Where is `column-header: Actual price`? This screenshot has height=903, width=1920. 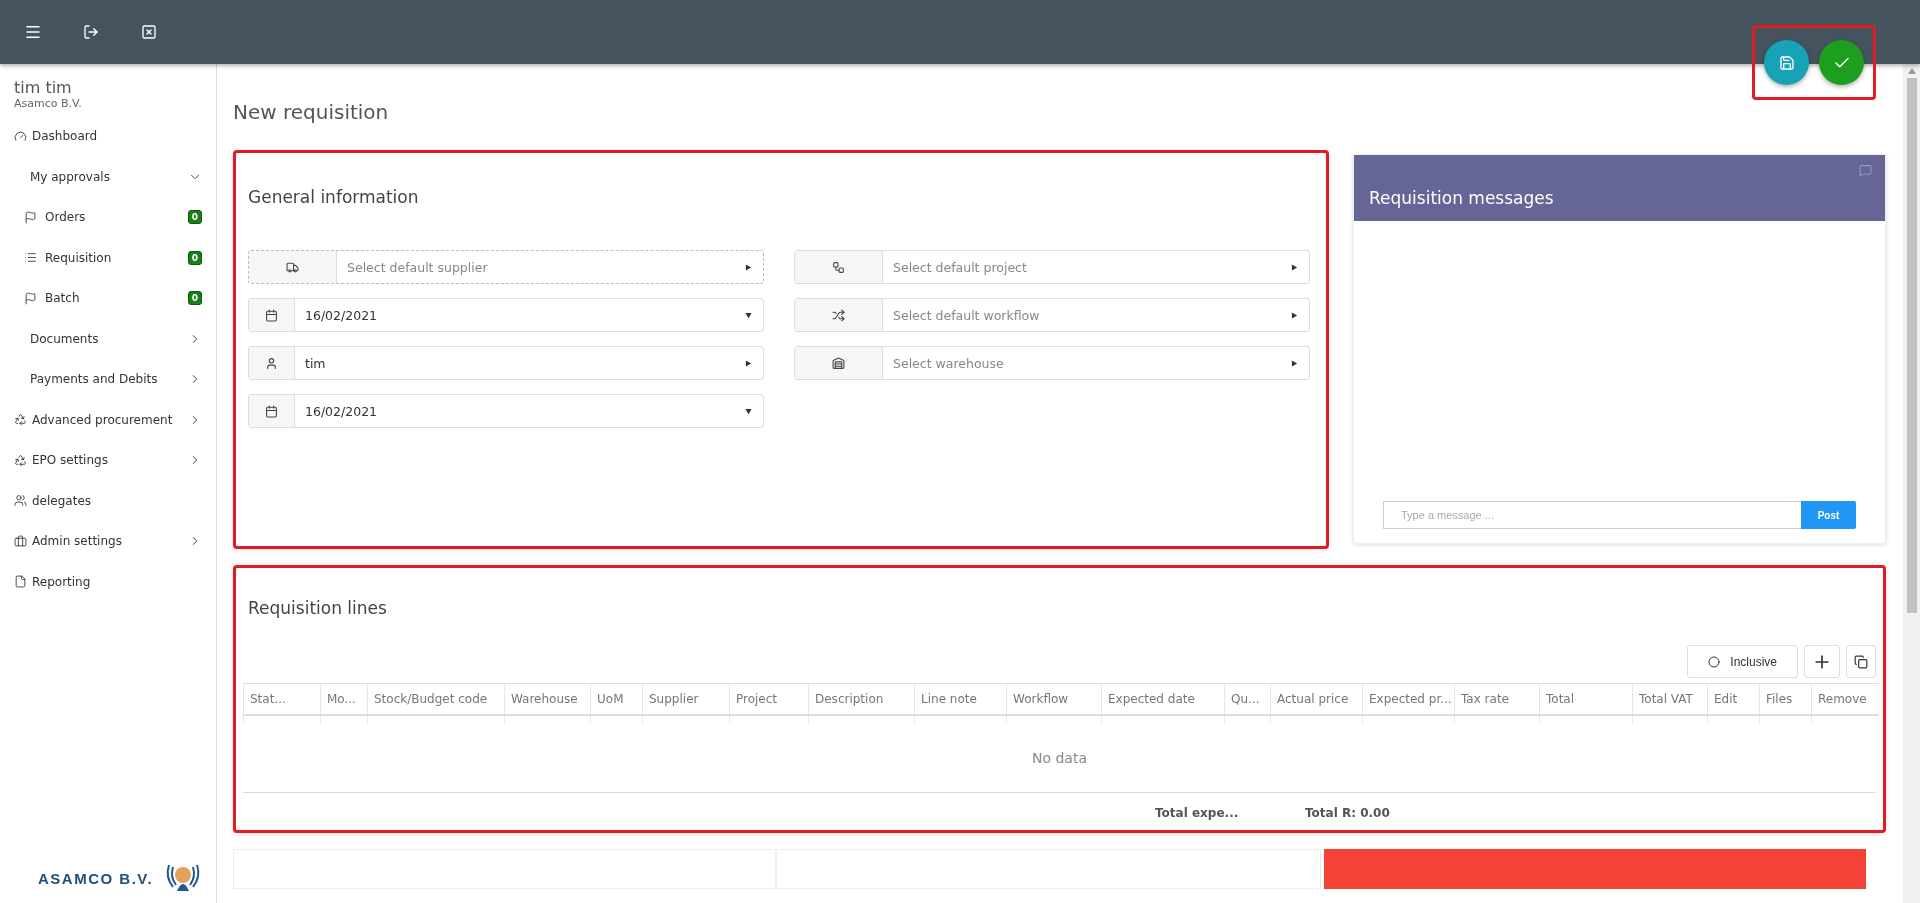
column-header: Actual price is located at coordinates (1316, 699).